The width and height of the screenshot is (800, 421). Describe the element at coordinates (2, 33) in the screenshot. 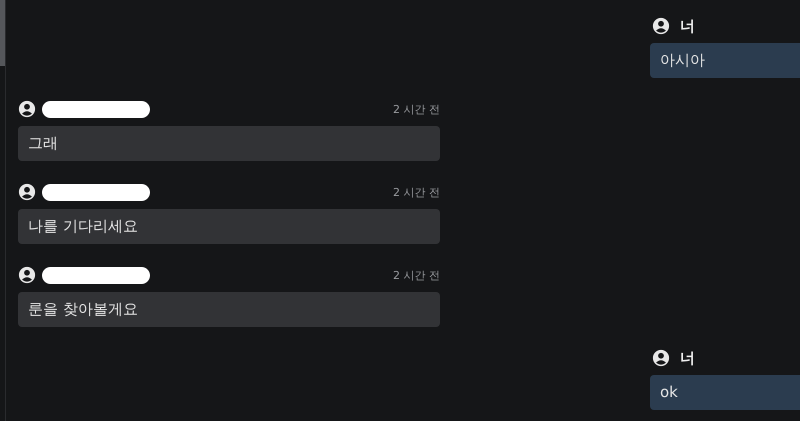

I see `scrollbar` at that location.